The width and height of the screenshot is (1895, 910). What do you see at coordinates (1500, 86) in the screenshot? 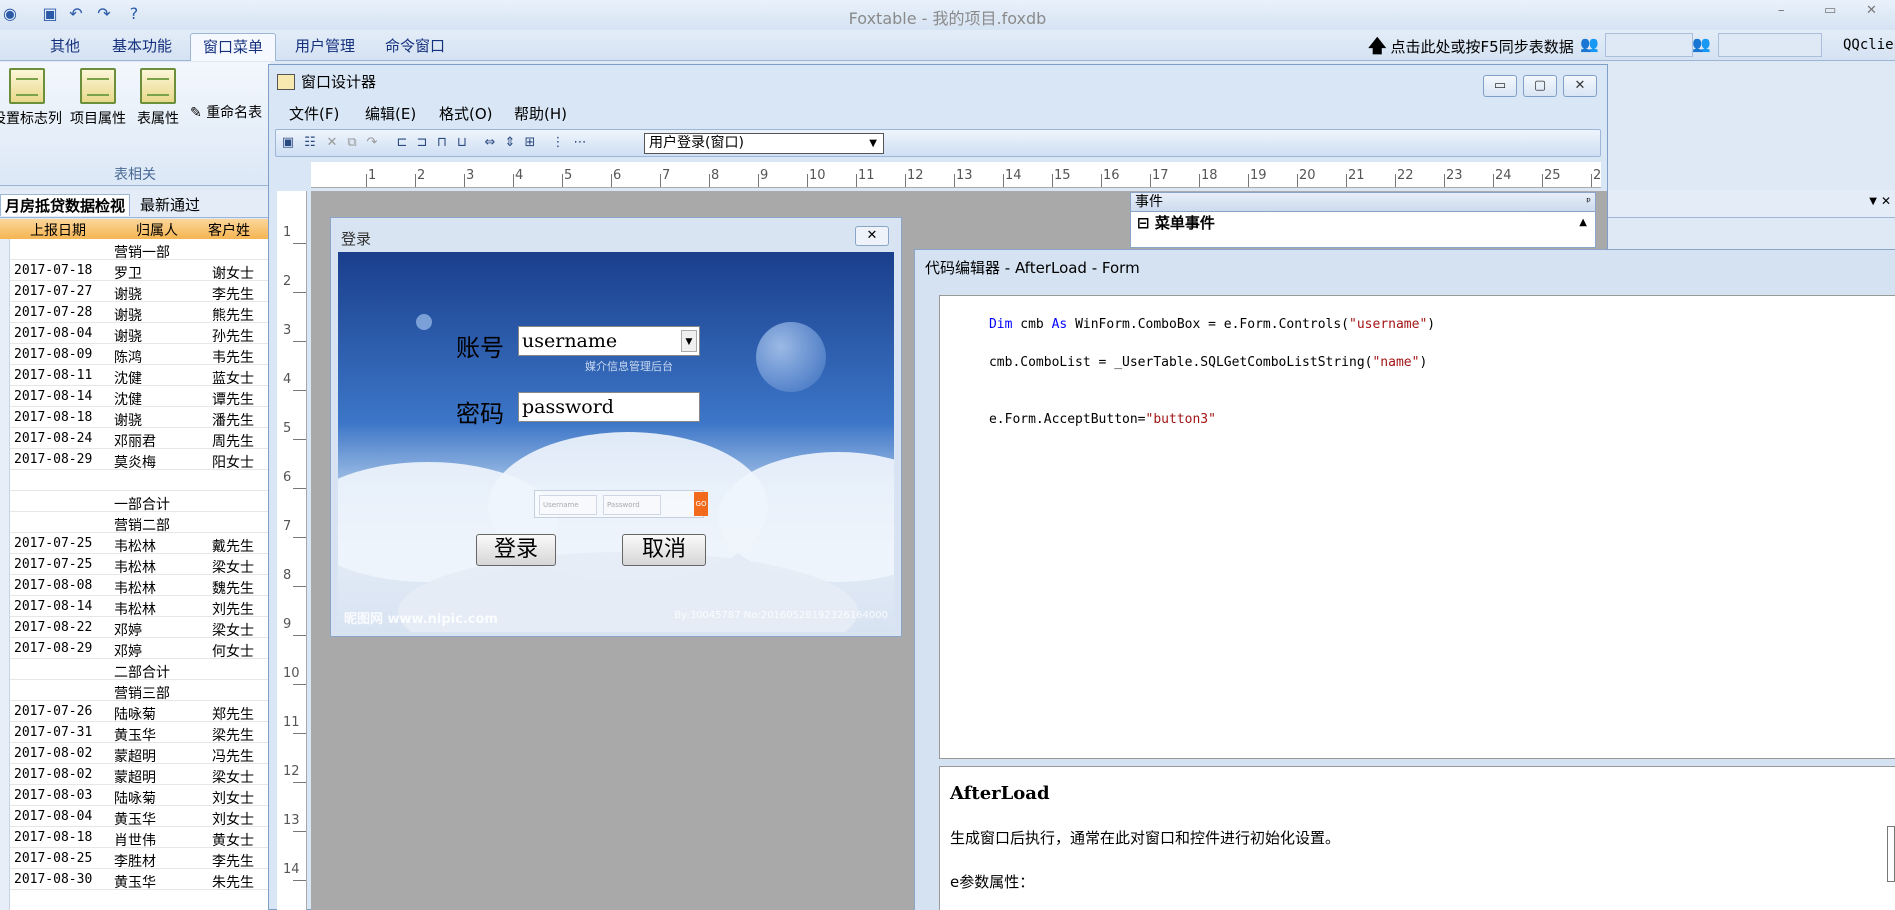
I see `designer-minimize-button: ▭` at bounding box center [1500, 86].